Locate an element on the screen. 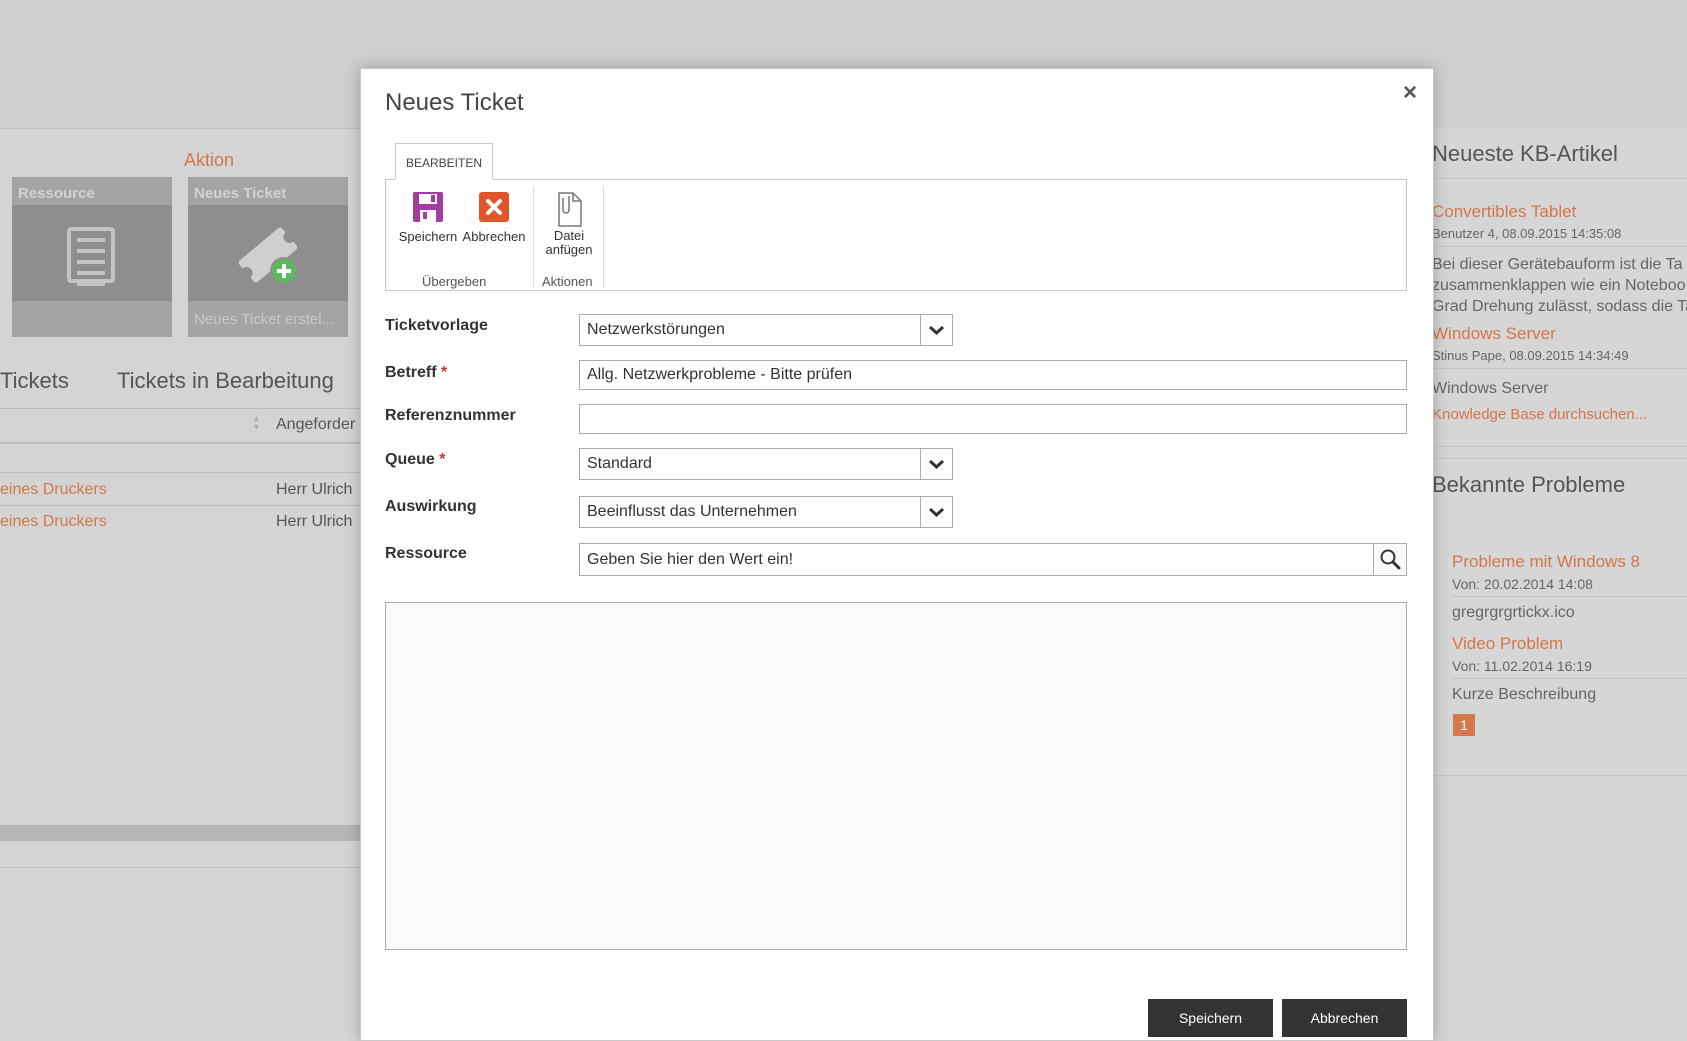  subject-label-text: Betreff is located at coordinates (411, 372).